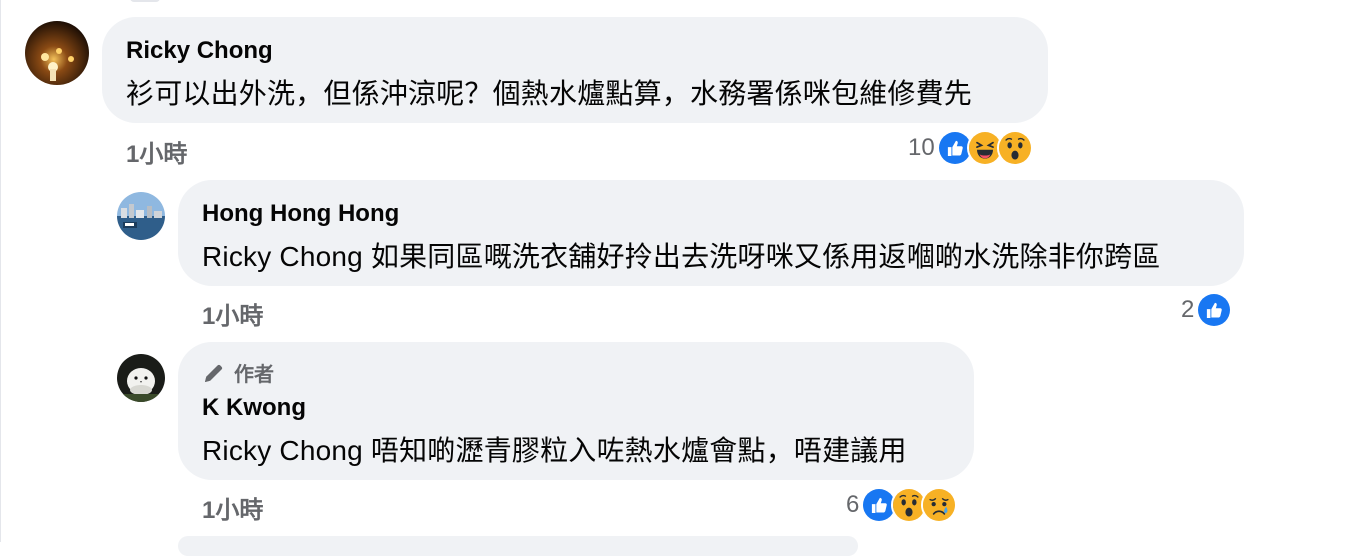 This screenshot has width=1364, height=556. I want to click on comment-time-link: 1小時, so click(232, 507).